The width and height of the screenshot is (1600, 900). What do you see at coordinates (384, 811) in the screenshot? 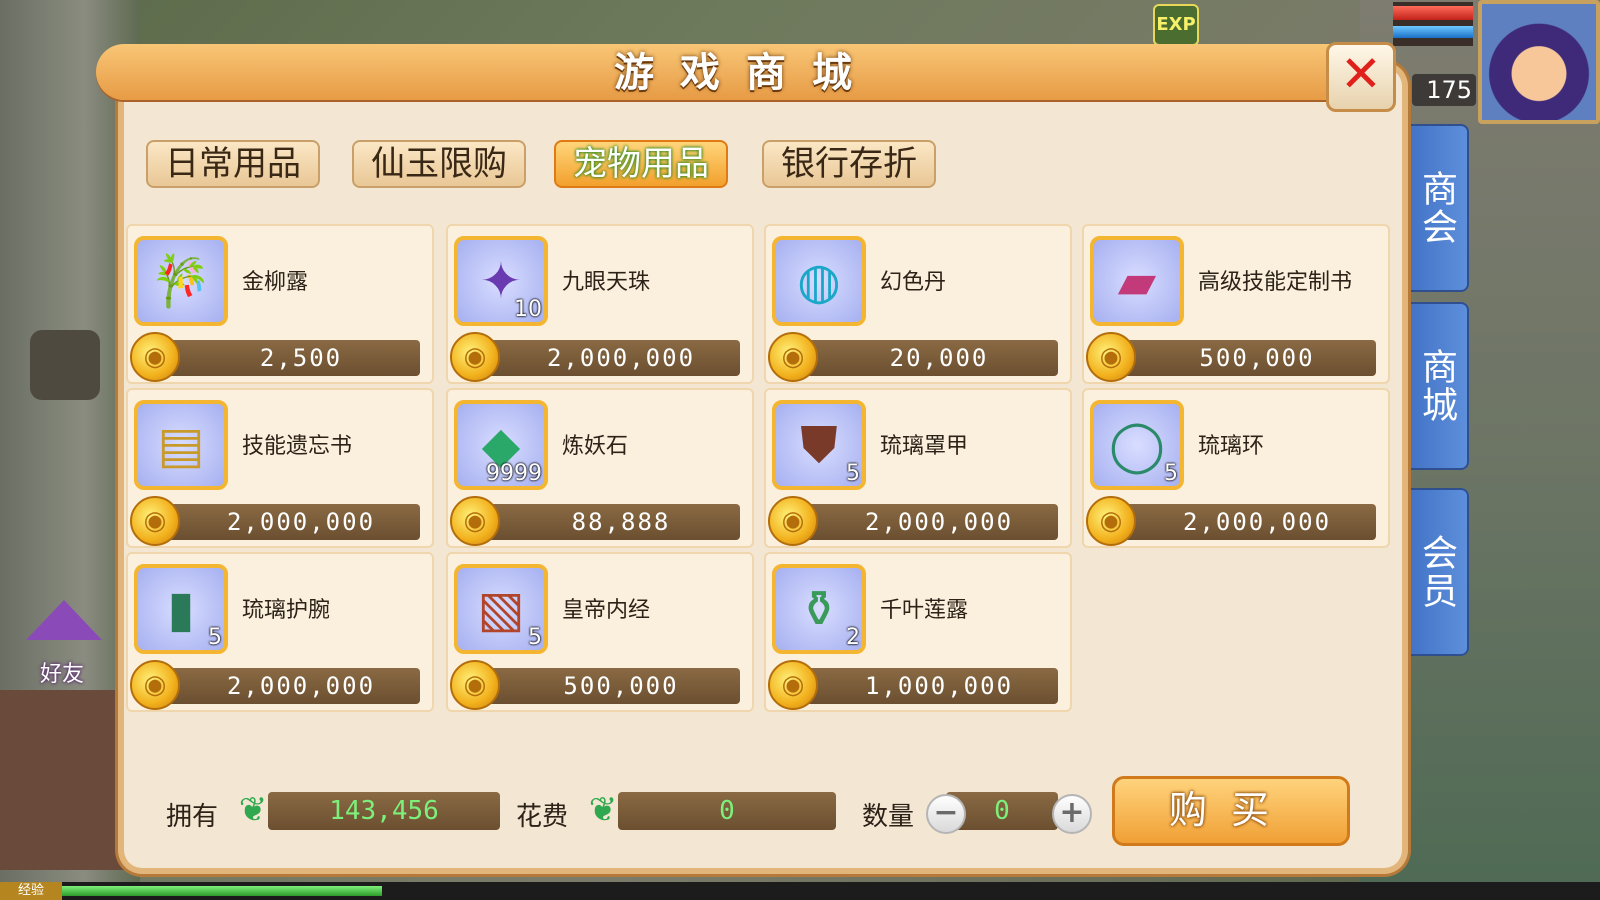
I see `owned-value: 143,456` at bounding box center [384, 811].